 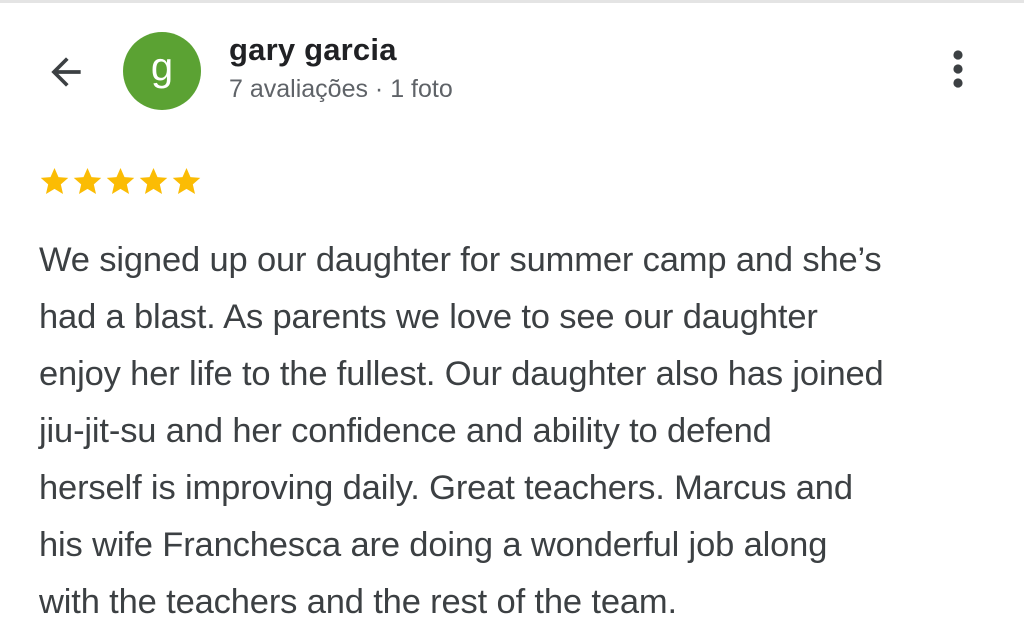 I want to click on back-button, so click(x=66, y=72).